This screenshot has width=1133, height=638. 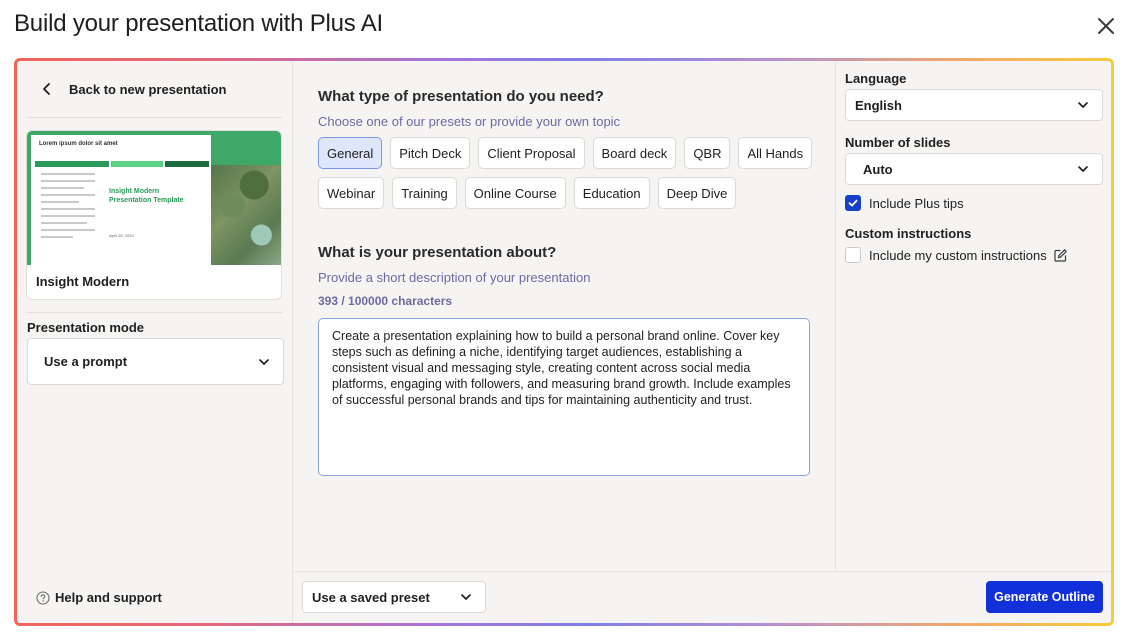 What do you see at coordinates (108, 597) in the screenshot?
I see `help-label: Help and support` at bounding box center [108, 597].